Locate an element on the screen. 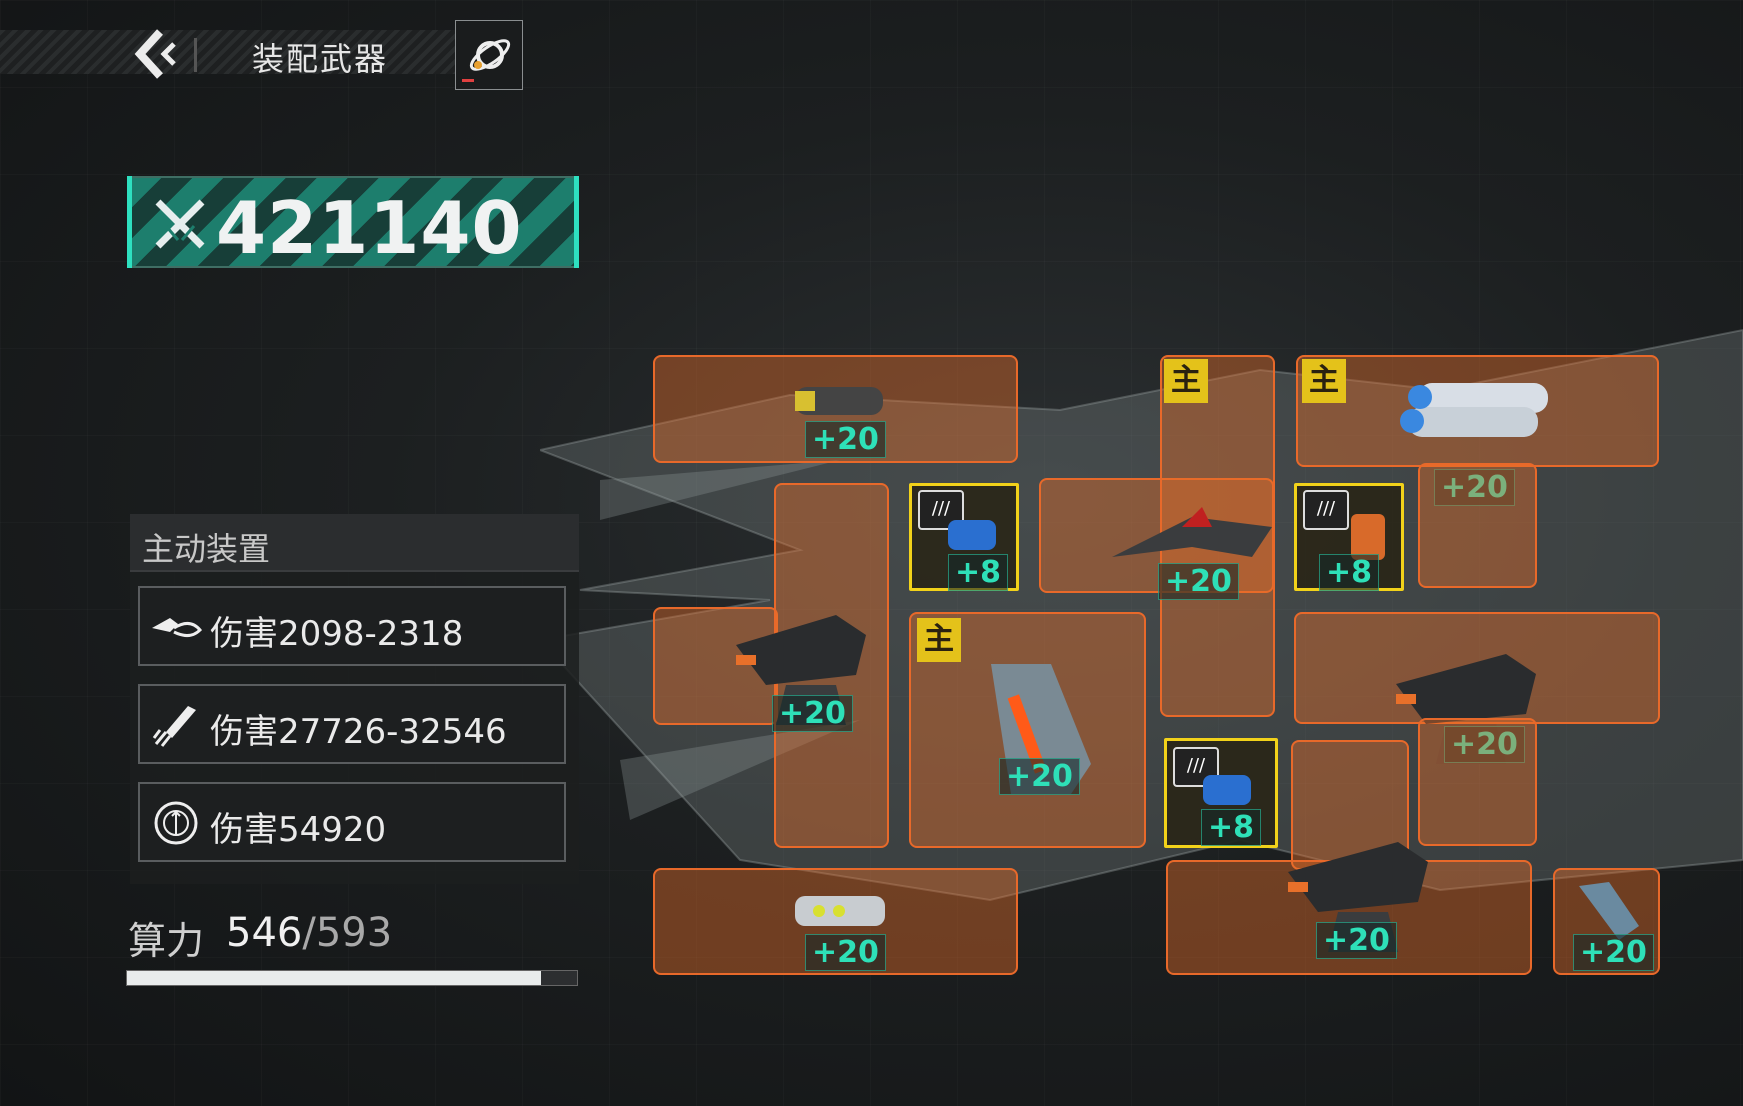 The image size is (1743, 1106). planet-icon is located at coordinates (486, 60).